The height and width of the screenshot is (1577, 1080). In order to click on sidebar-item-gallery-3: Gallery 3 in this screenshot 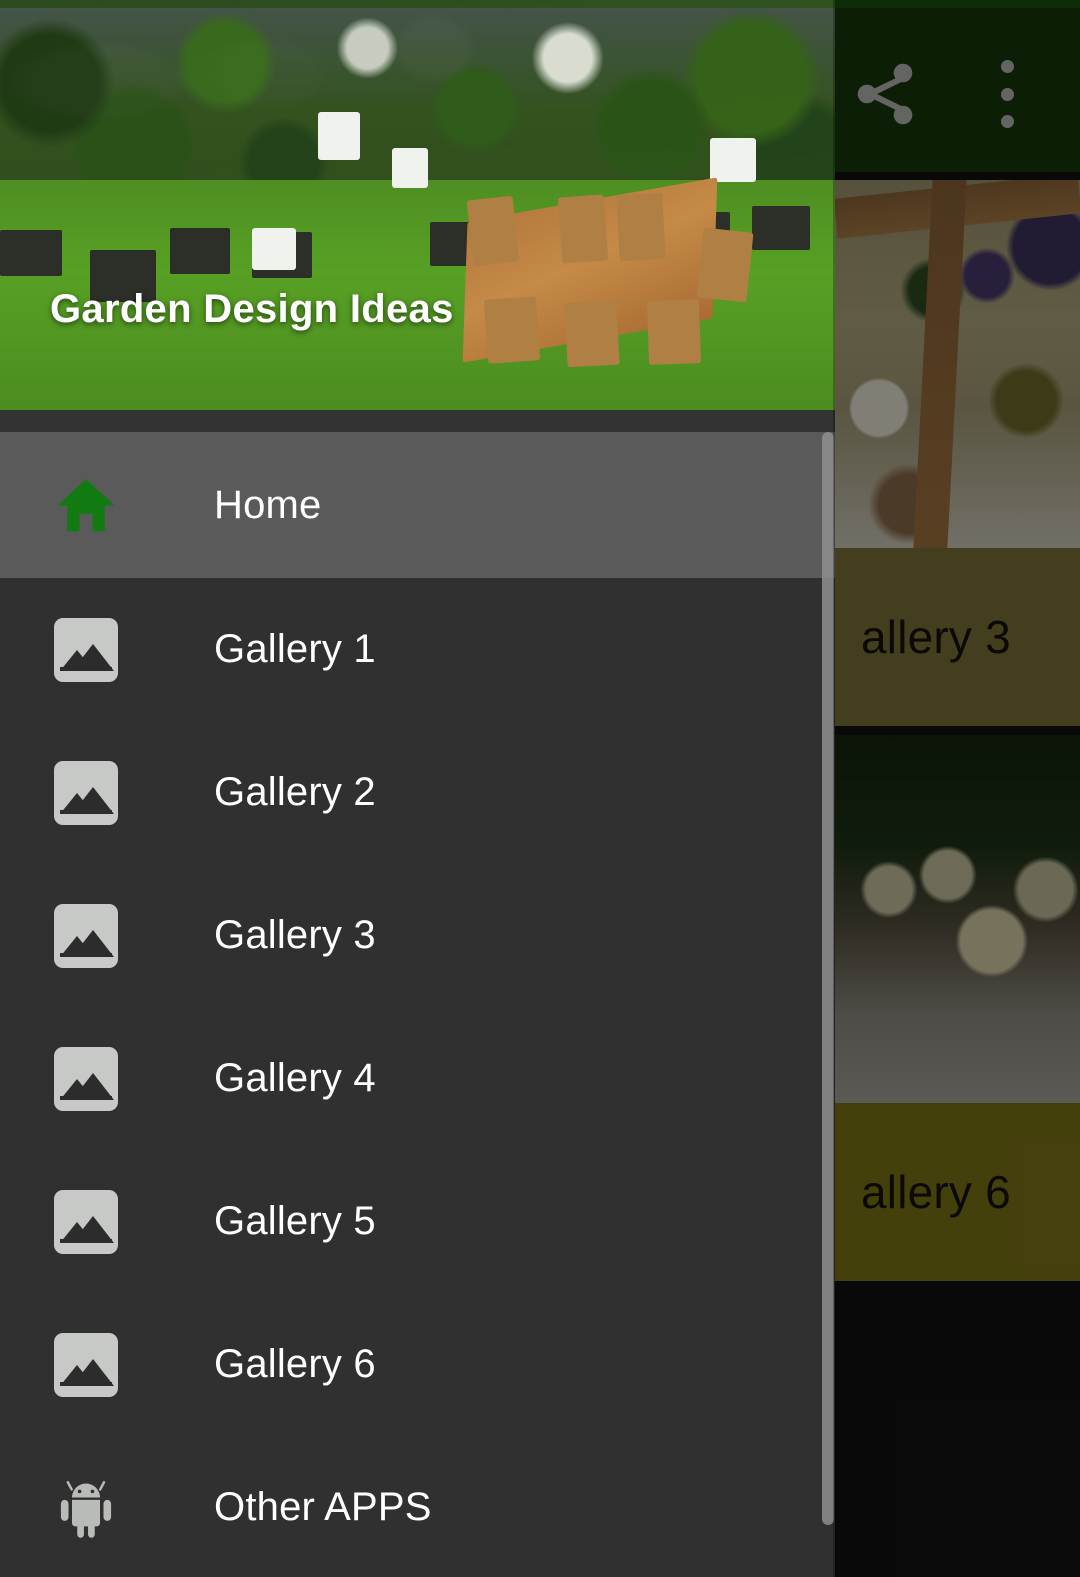, I will do `click(417, 935)`.